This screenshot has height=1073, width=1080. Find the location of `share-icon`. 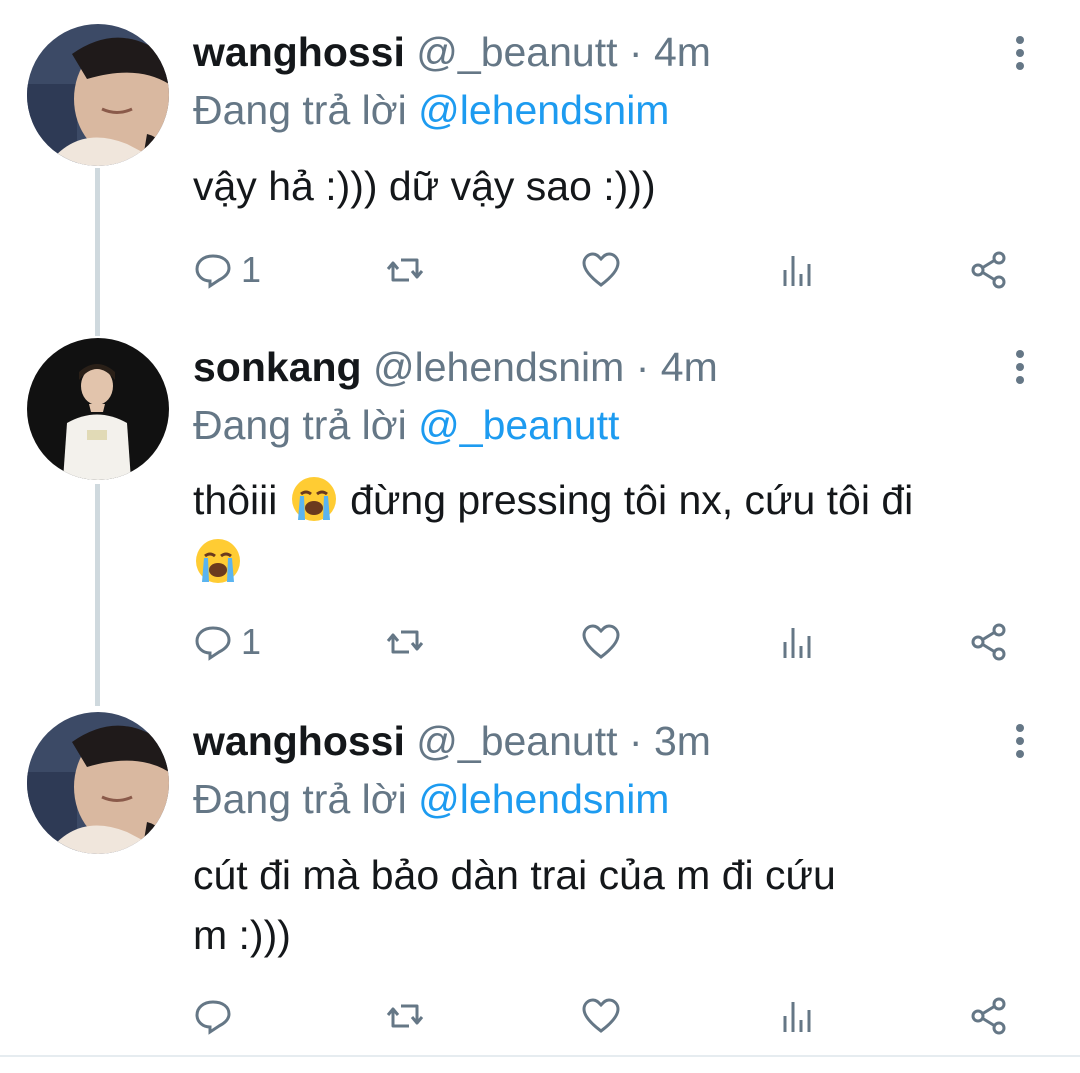

share-icon is located at coordinates (988, 1016).